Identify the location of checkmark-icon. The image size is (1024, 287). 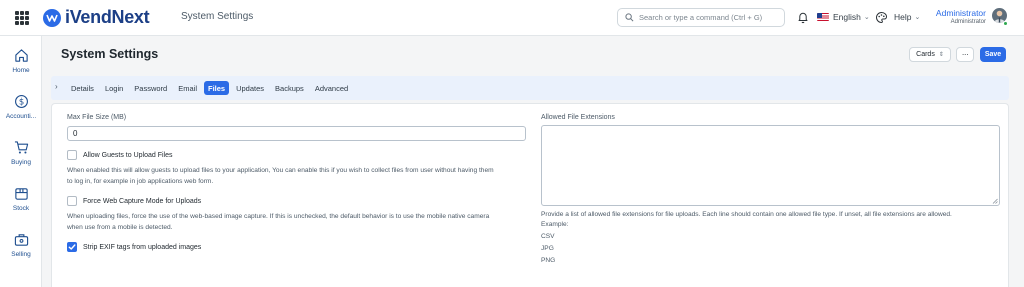
(72, 247).